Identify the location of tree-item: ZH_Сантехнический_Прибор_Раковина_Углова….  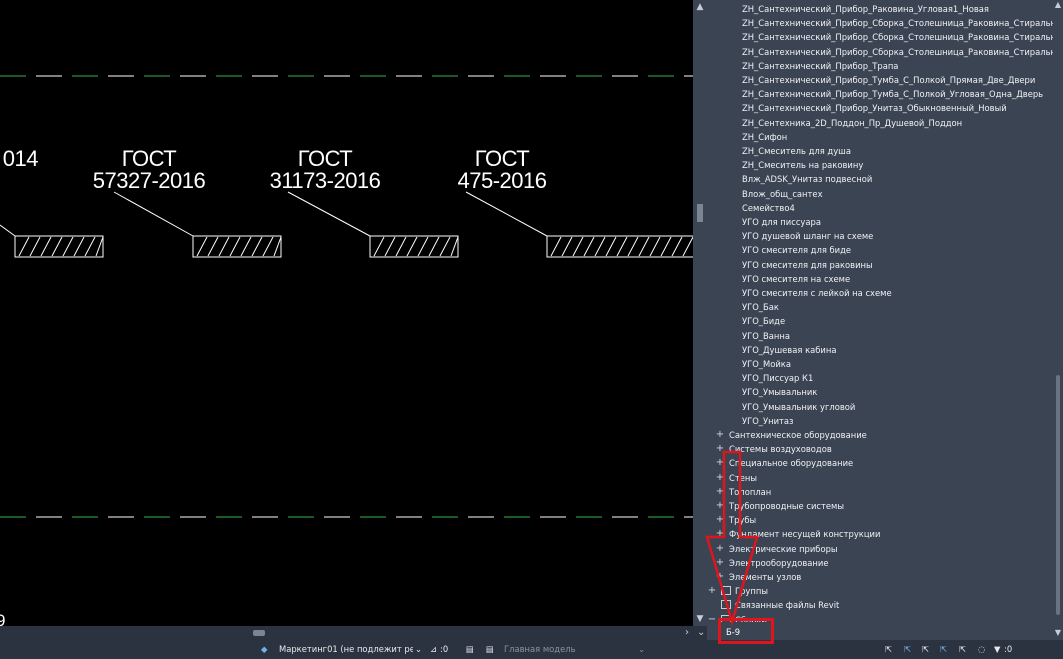
(880, 9).